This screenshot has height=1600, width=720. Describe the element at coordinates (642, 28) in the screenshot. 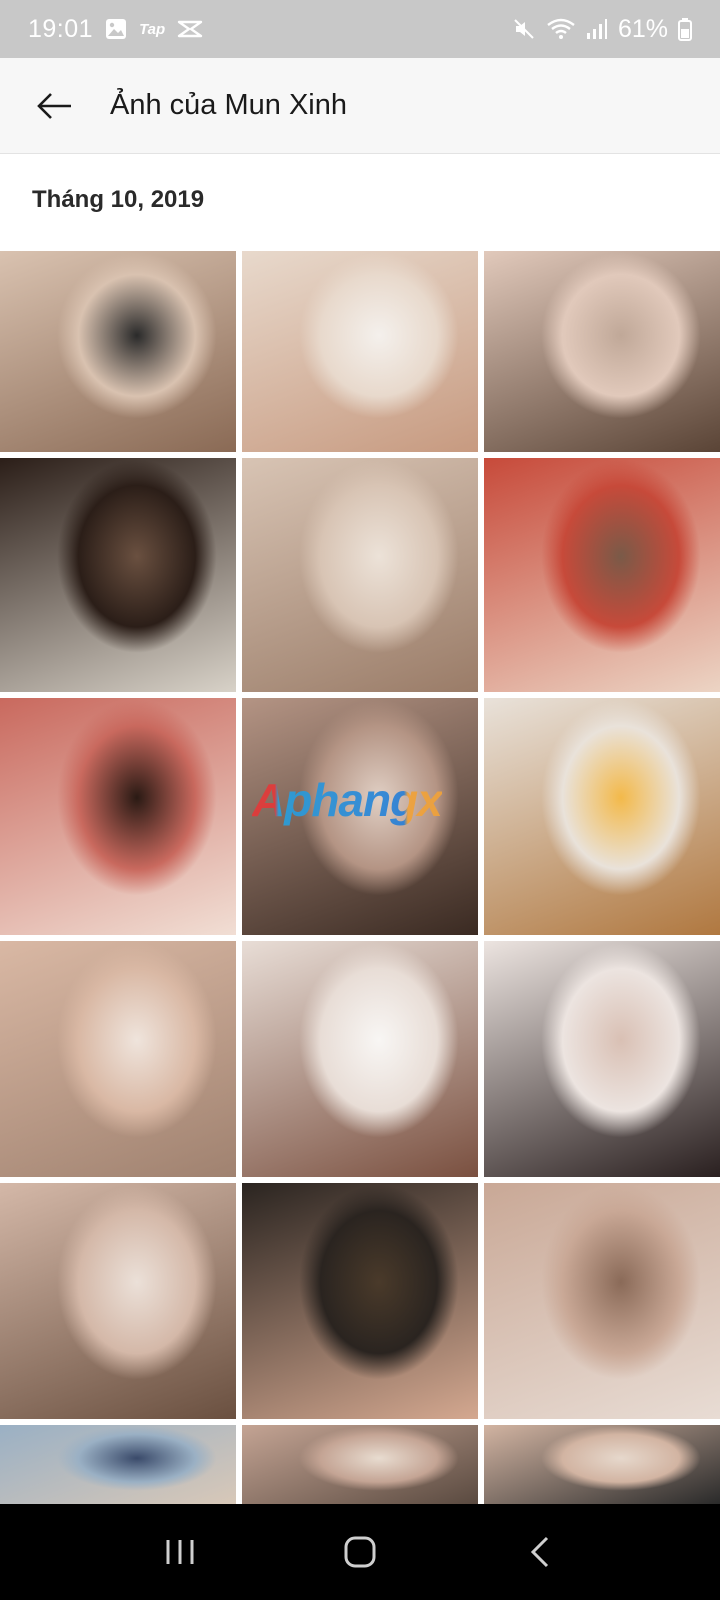

I see `battery-percent: 61%` at that location.